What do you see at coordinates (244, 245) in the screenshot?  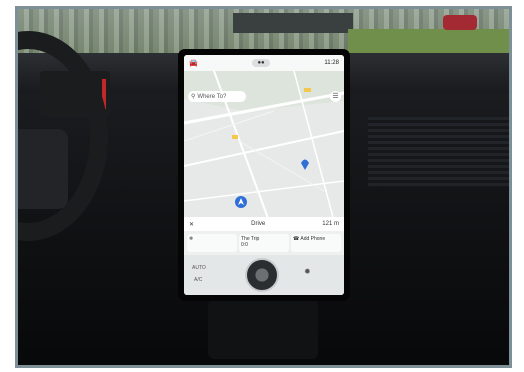 I see `trip-card-detail: 0:0` at bounding box center [244, 245].